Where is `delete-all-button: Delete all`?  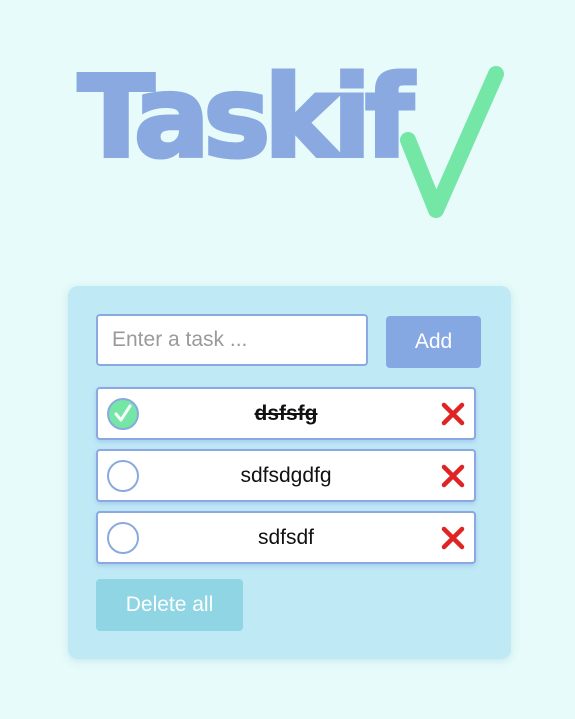 delete-all-button: Delete all is located at coordinates (169, 605).